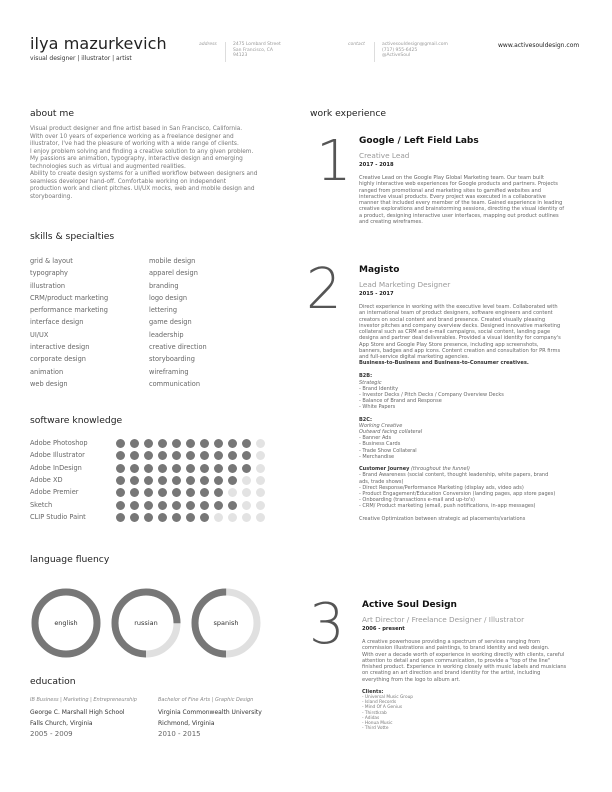 This screenshot has width=612, height=792. I want to click on job-number: 3, so click(327, 624).